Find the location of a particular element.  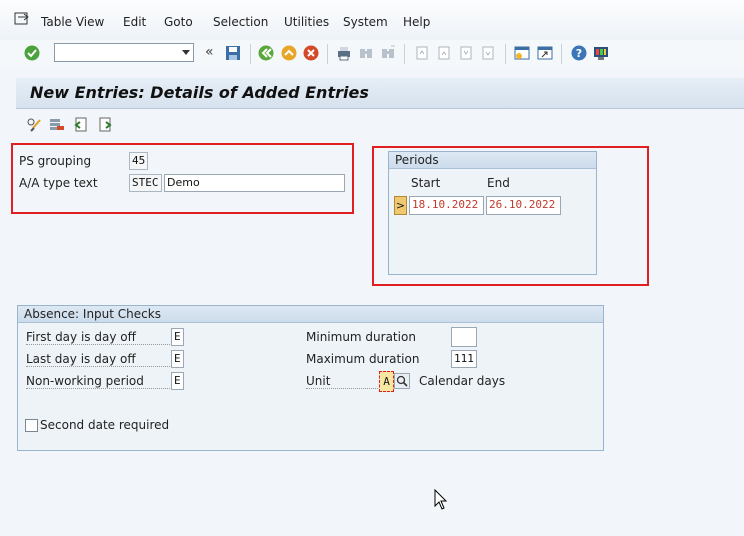

minimum-duration-label: Minimum duration is located at coordinates (361, 337).